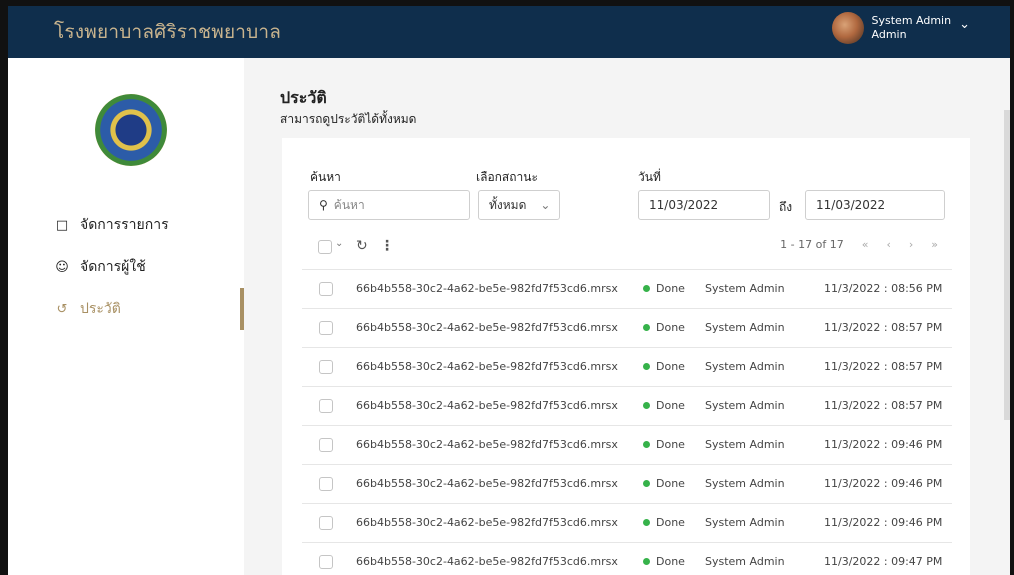  What do you see at coordinates (911, 244) in the screenshot?
I see `next-page-icon: ›` at bounding box center [911, 244].